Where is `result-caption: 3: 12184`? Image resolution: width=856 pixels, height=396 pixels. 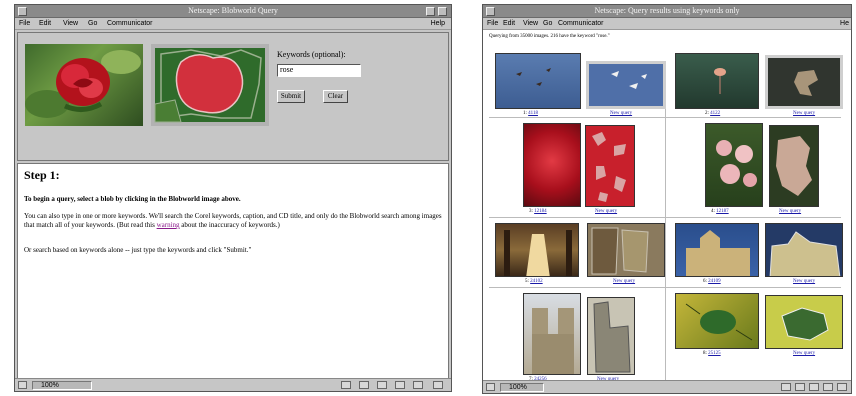 result-caption: 3: 12184 is located at coordinates (538, 211).